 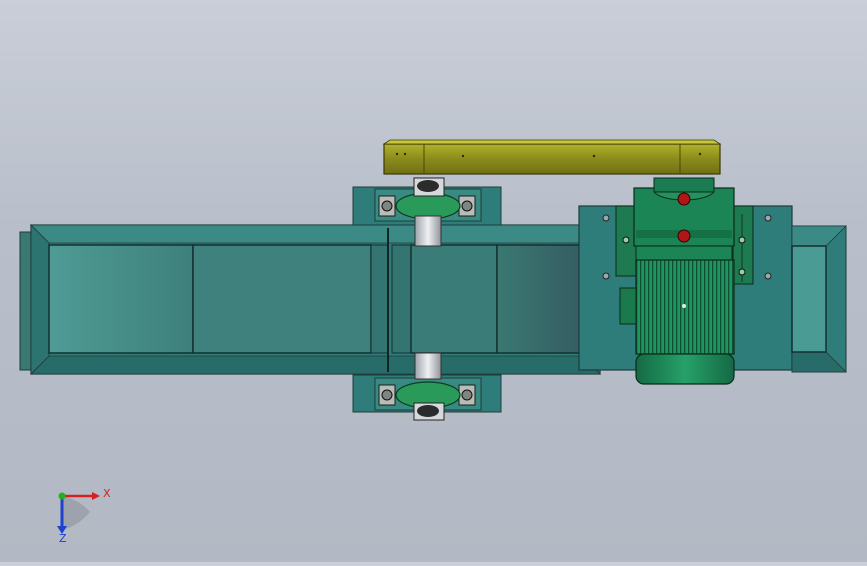 What do you see at coordinates (62, 496) in the screenshot?
I see `axis-y-dot` at bounding box center [62, 496].